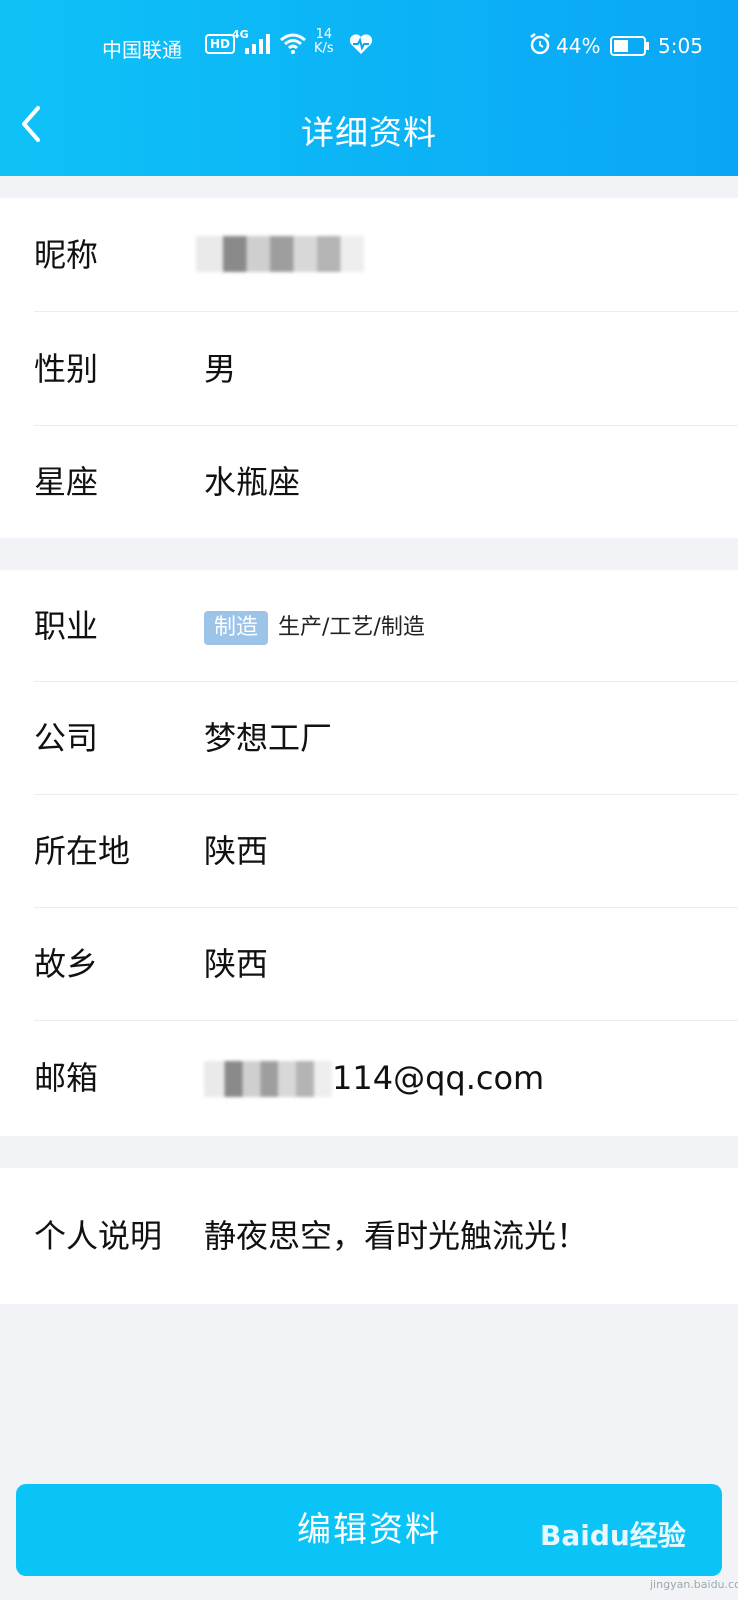 This screenshot has width=738, height=1600. Describe the element at coordinates (438, 1078) in the screenshot. I see `email-value: 114@qq.com` at that location.